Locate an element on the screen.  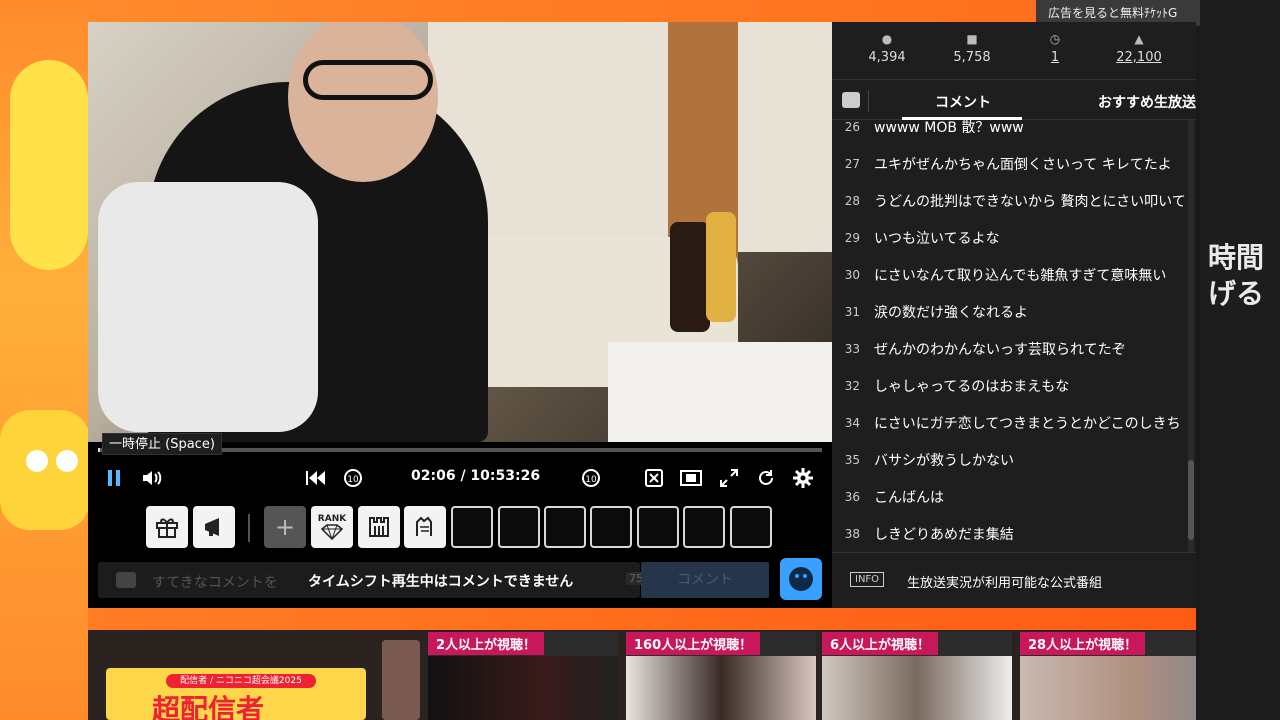
megaphone-icon is located at coordinates (212, 527).